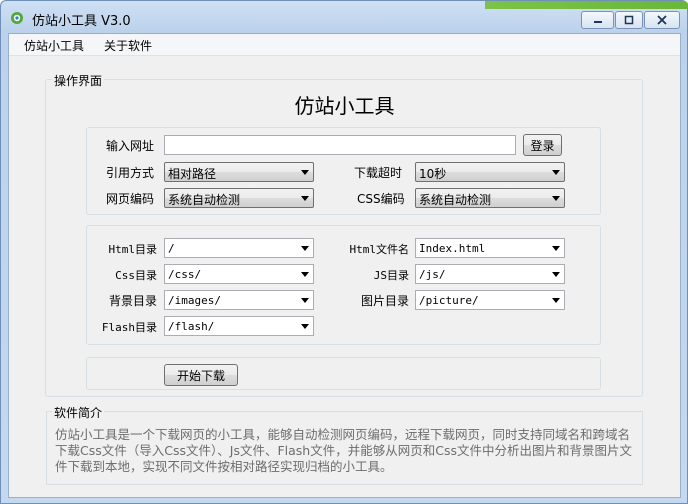 The width and height of the screenshot is (688, 504). I want to click on login-button: 登录, so click(542, 145).